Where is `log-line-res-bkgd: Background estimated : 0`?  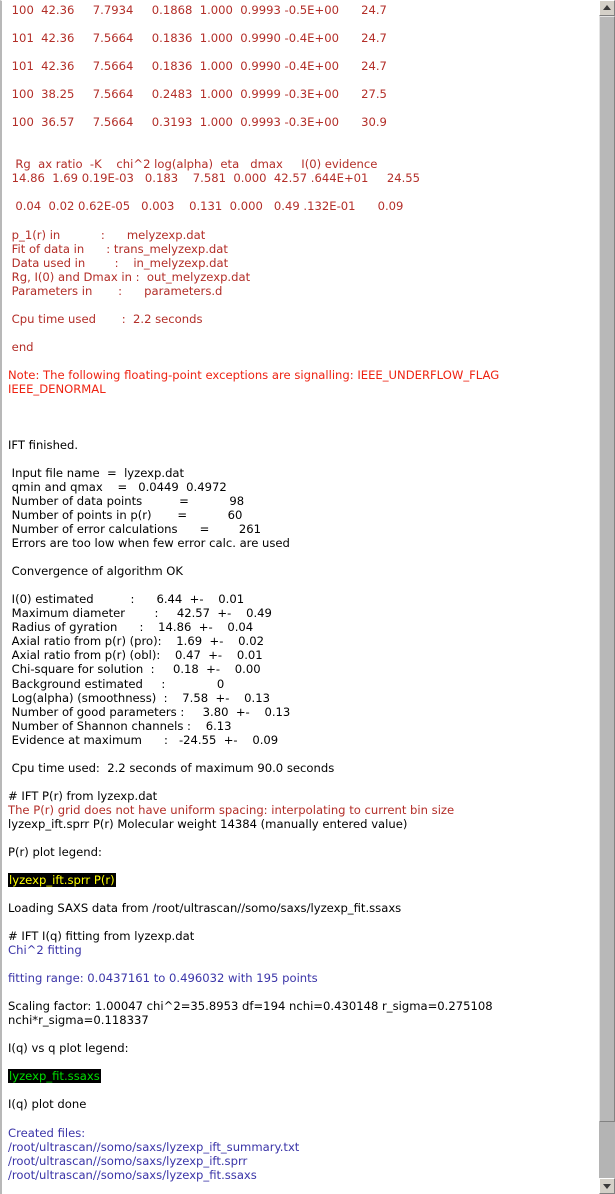 log-line-res-bkgd: Background estimated : 0 is located at coordinates (116, 683).